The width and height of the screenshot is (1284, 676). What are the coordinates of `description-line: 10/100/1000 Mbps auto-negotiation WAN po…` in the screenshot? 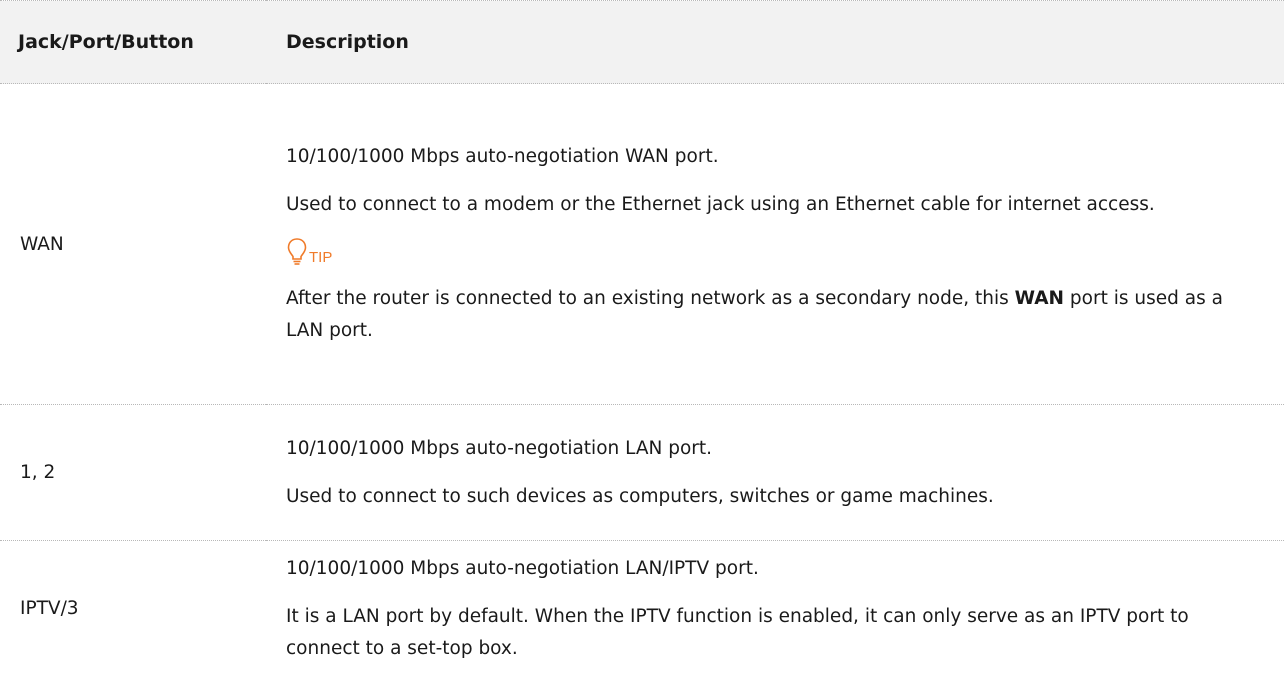 It's located at (770, 157).